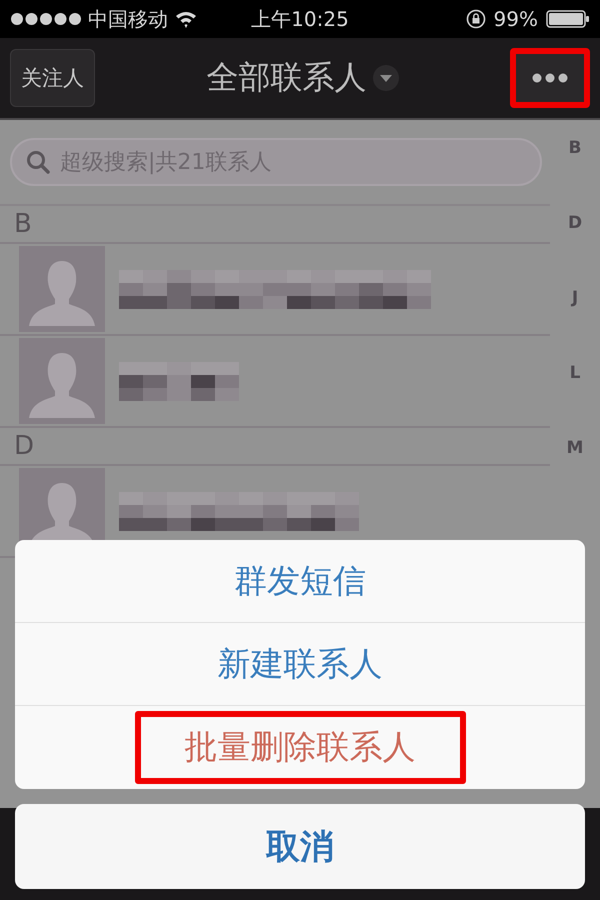 Image resolution: width=600 pixels, height=900 pixels. I want to click on index-letter: D, so click(575, 223).